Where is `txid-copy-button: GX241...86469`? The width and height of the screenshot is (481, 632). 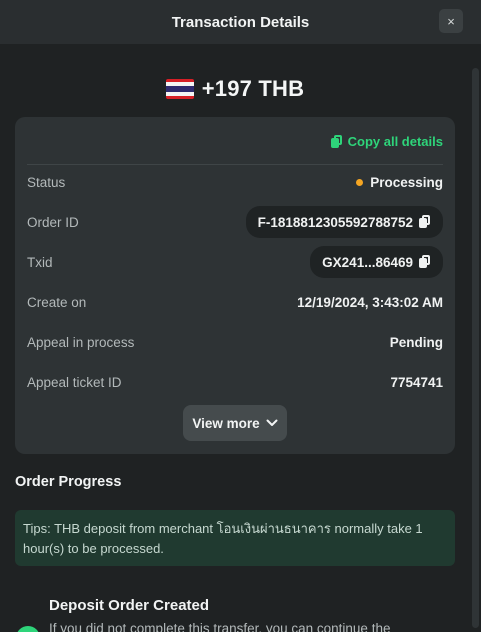 txid-copy-button: GX241...86469 is located at coordinates (376, 262).